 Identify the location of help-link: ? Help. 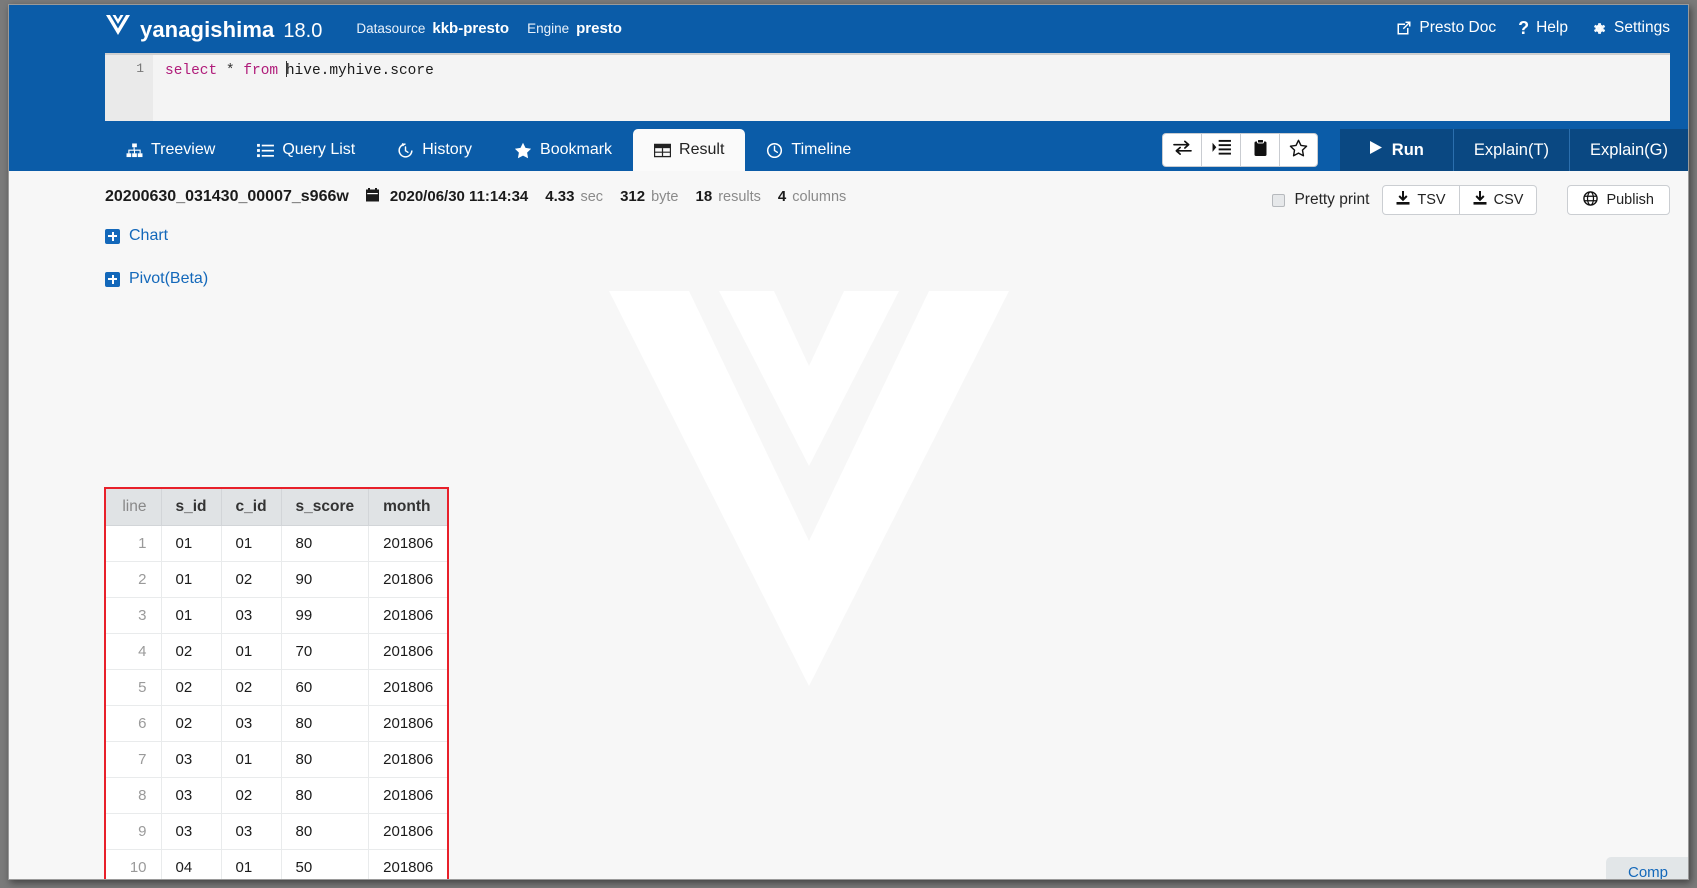
(1543, 28).